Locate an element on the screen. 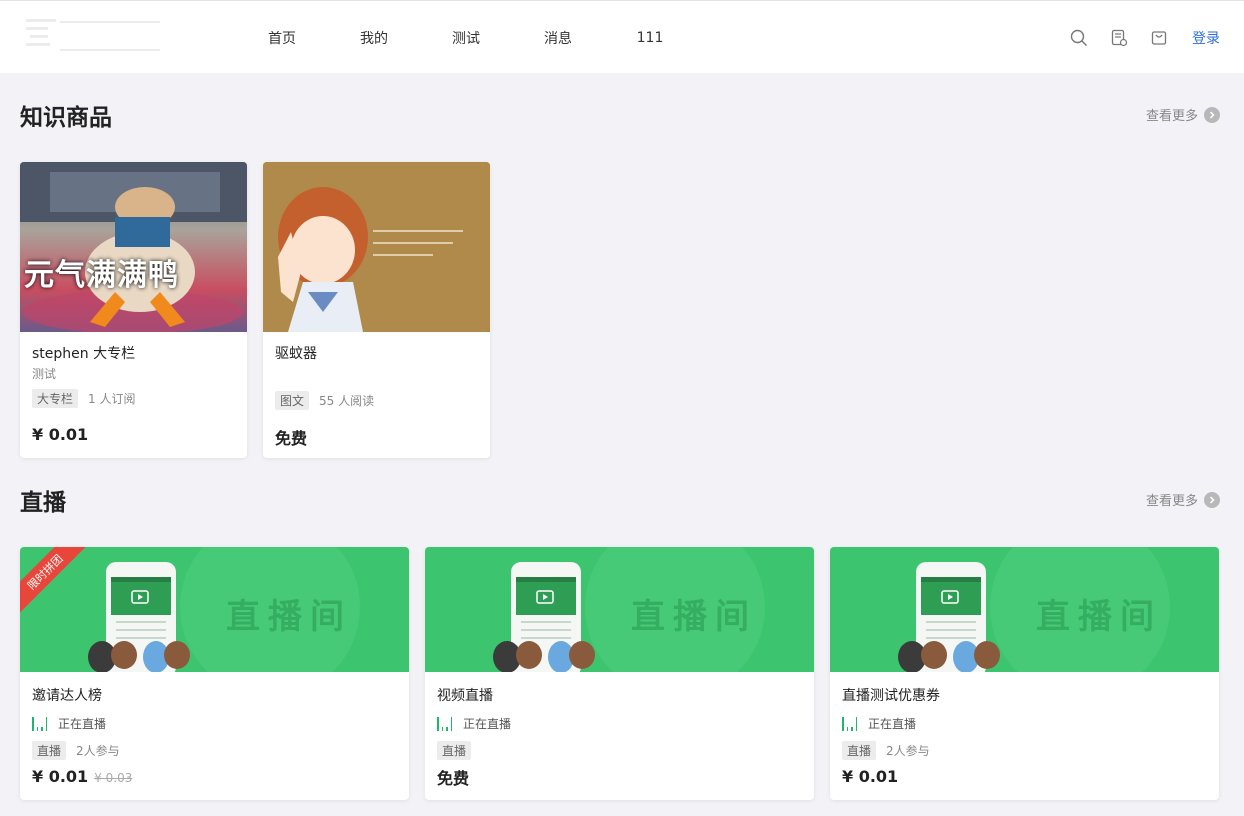 This screenshot has width=1244, height=816. card-meta: 图文 55 人阅读 is located at coordinates (324, 400).